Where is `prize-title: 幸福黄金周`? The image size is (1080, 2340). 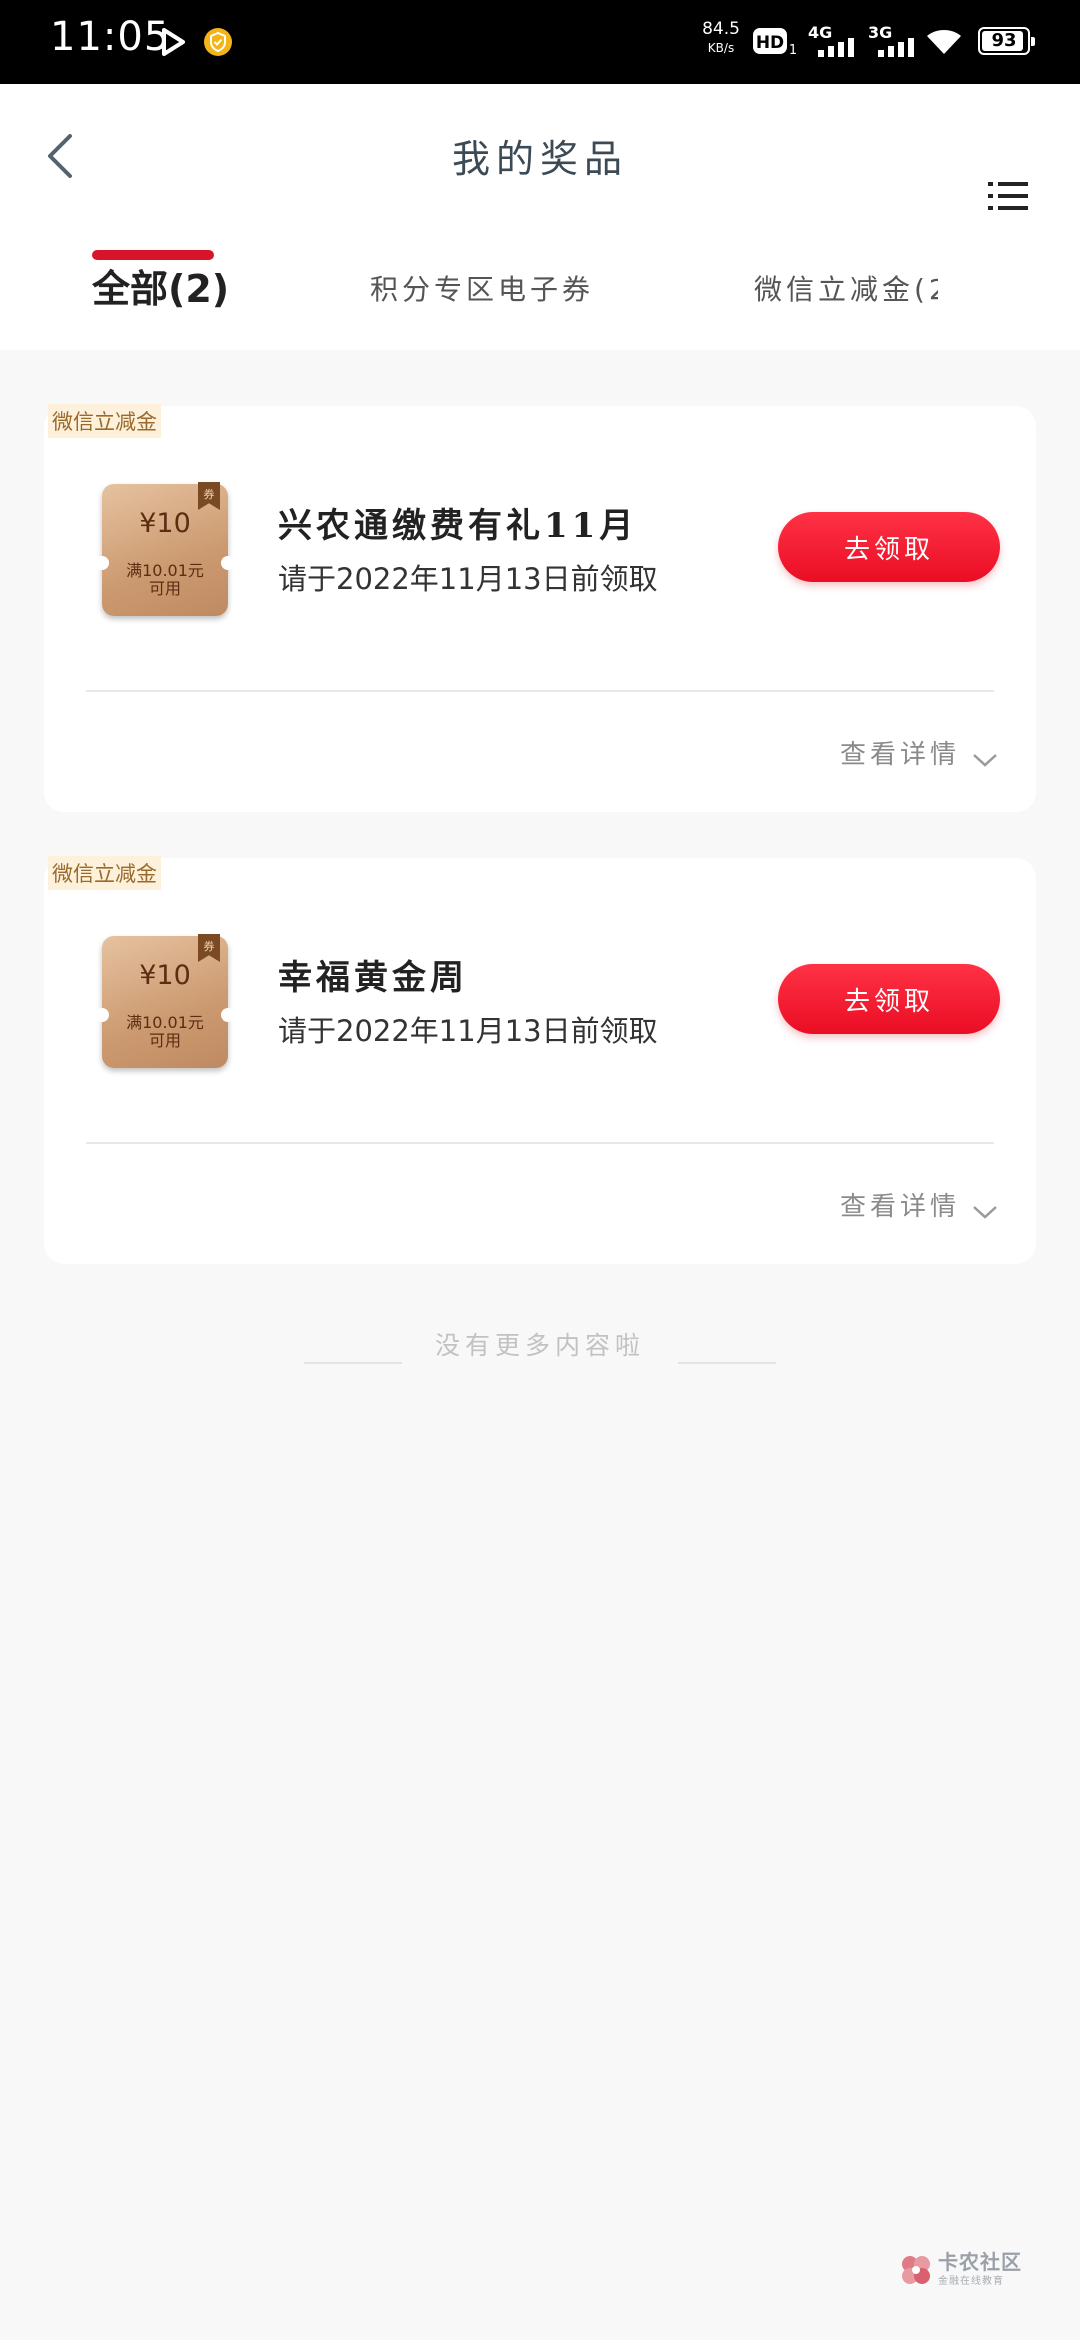
prize-title: 幸福黄金周 is located at coordinates (373, 978).